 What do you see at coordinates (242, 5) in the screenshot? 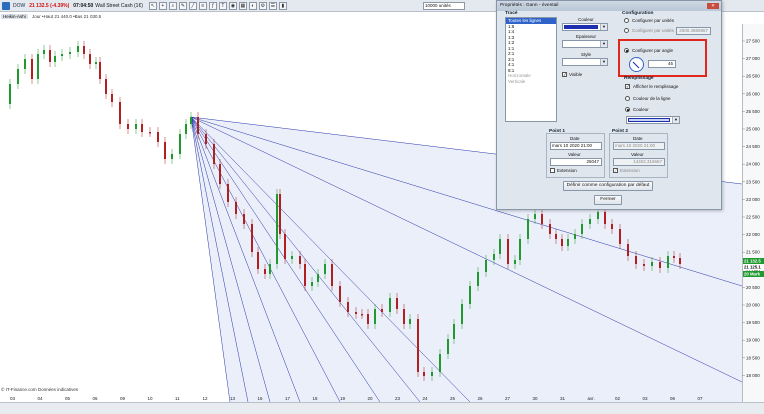
I see `grid-icon: ▦` at bounding box center [242, 5].